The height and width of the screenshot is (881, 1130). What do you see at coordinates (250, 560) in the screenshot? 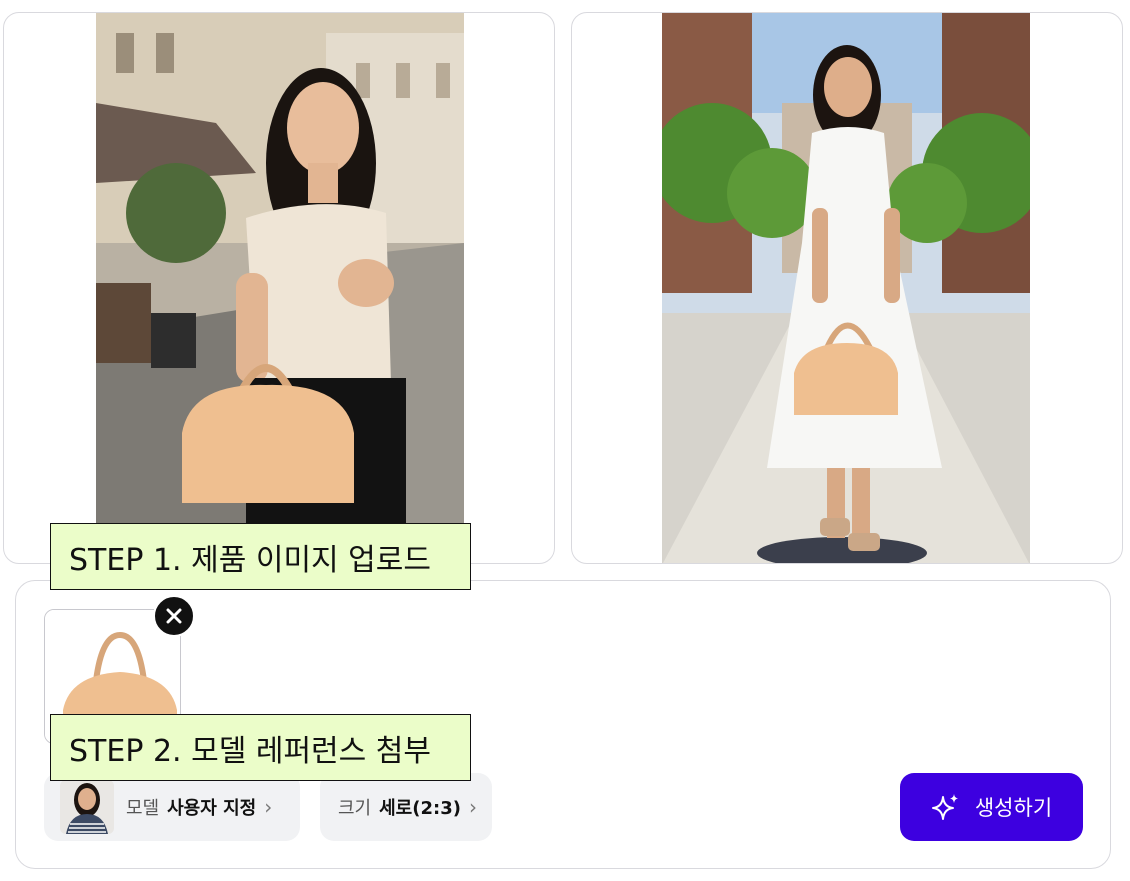
I see `step-1-text: STEP 1. 제품 이미지 업로드` at bounding box center [250, 560].